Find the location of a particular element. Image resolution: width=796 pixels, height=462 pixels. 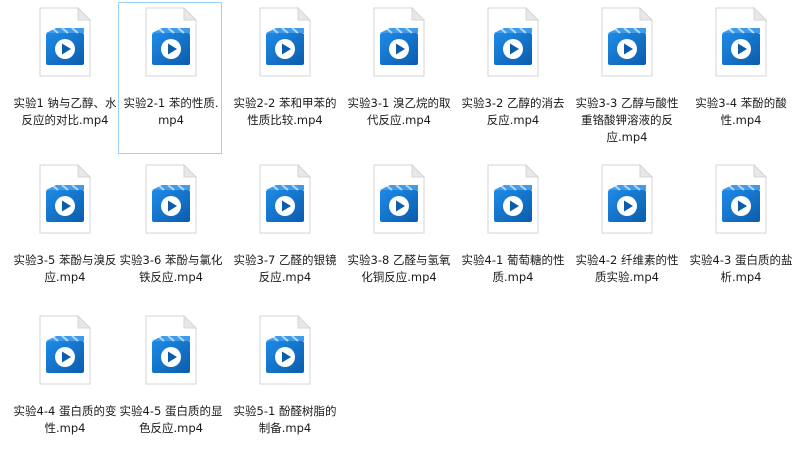

file-item: 实验1 钠与乙醇、水反应的对比.mp4 is located at coordinates (64, 78).